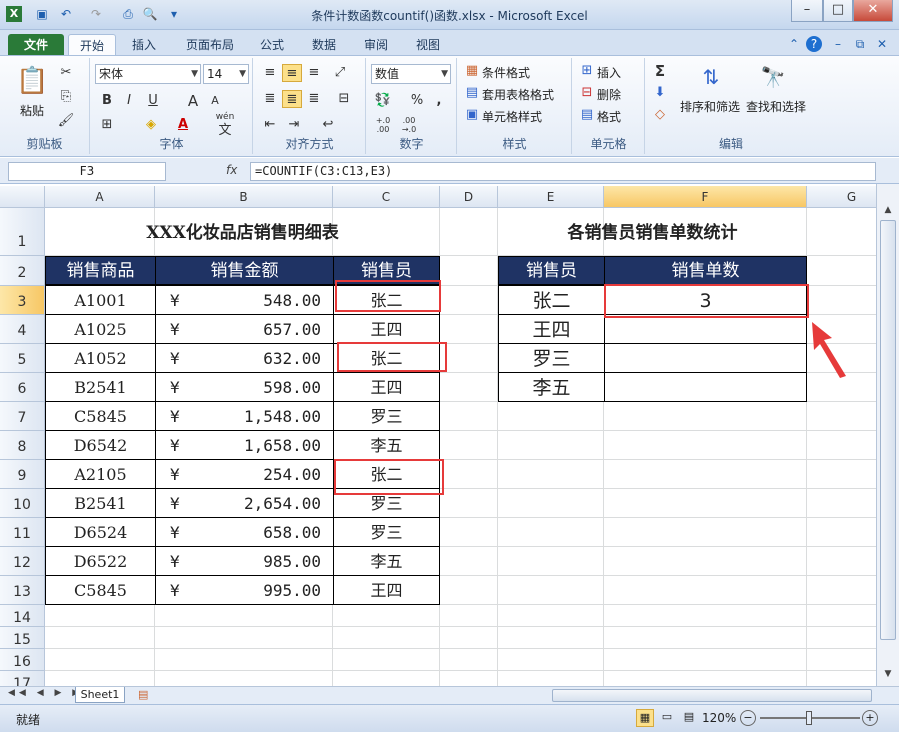 This screenshot has height=732, width=899. I want to click on row-header: 7, so click(22, 416).